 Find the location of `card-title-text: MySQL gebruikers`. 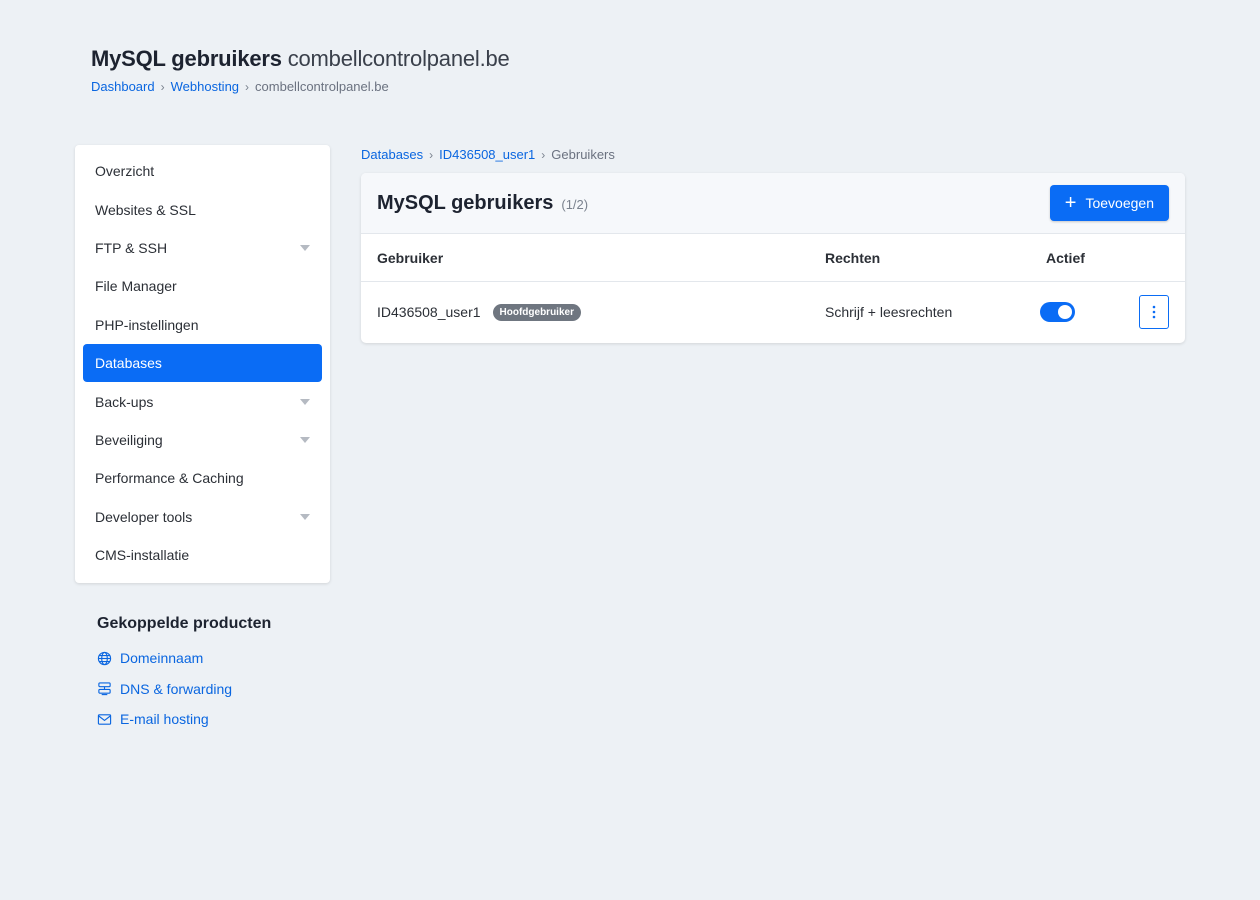

card-title-text: MySQL gebruikers is located at coordinates (465, 202).